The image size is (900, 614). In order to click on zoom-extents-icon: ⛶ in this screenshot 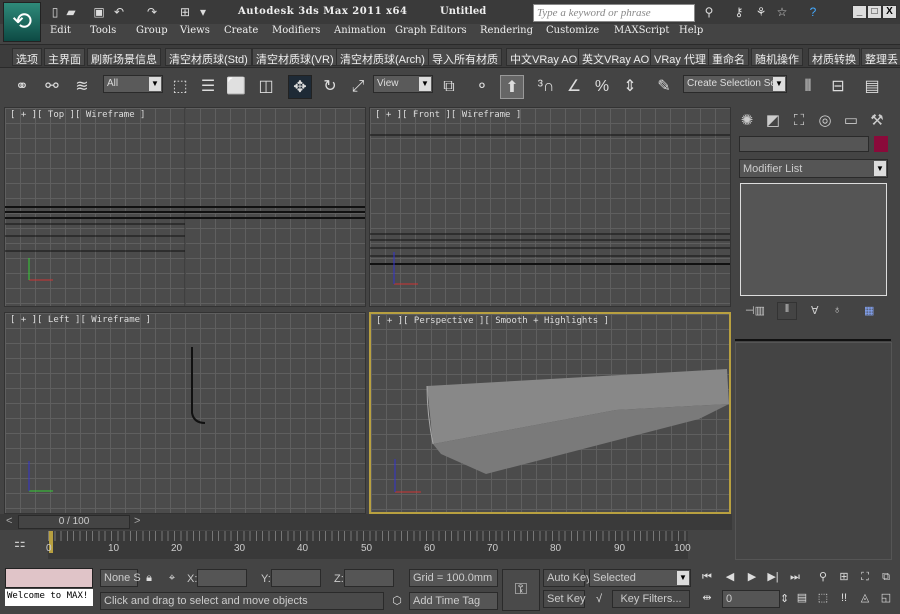, I will do `click(865, 577)`.